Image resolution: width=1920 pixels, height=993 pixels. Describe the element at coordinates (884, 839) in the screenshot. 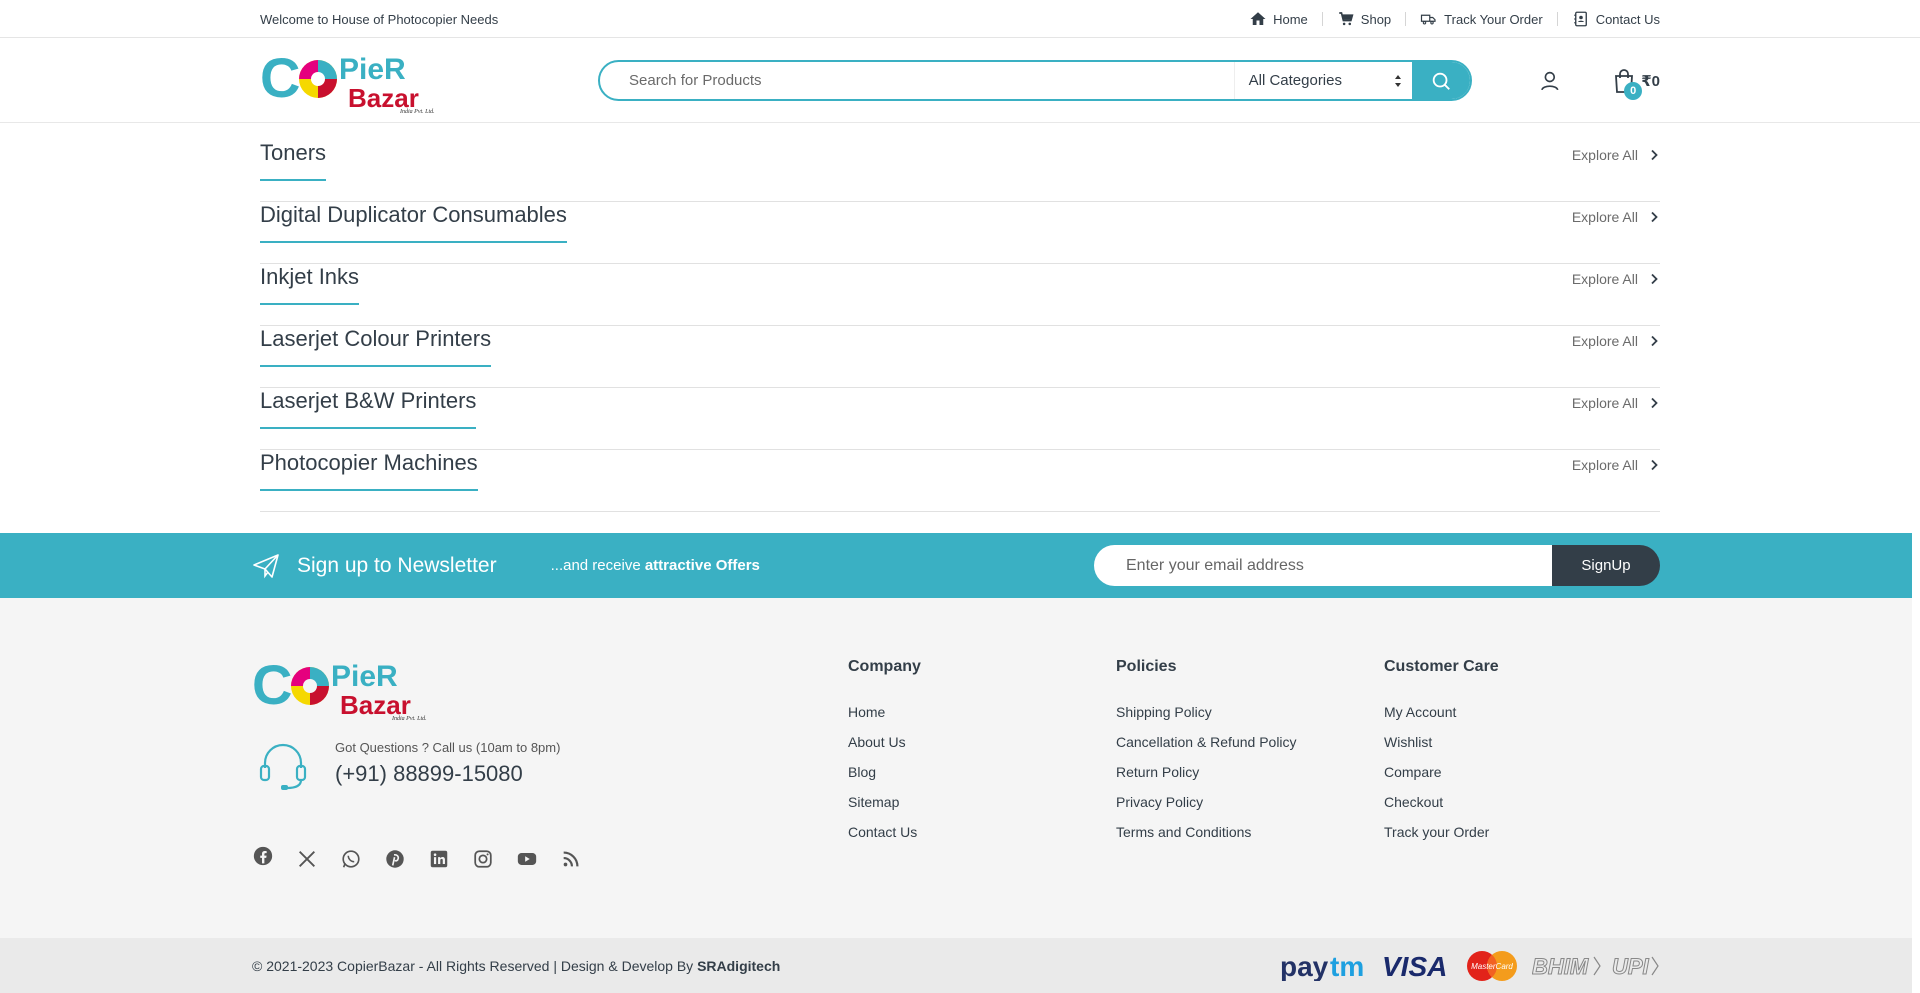

I see `footer-link: Contact Us` at that location.